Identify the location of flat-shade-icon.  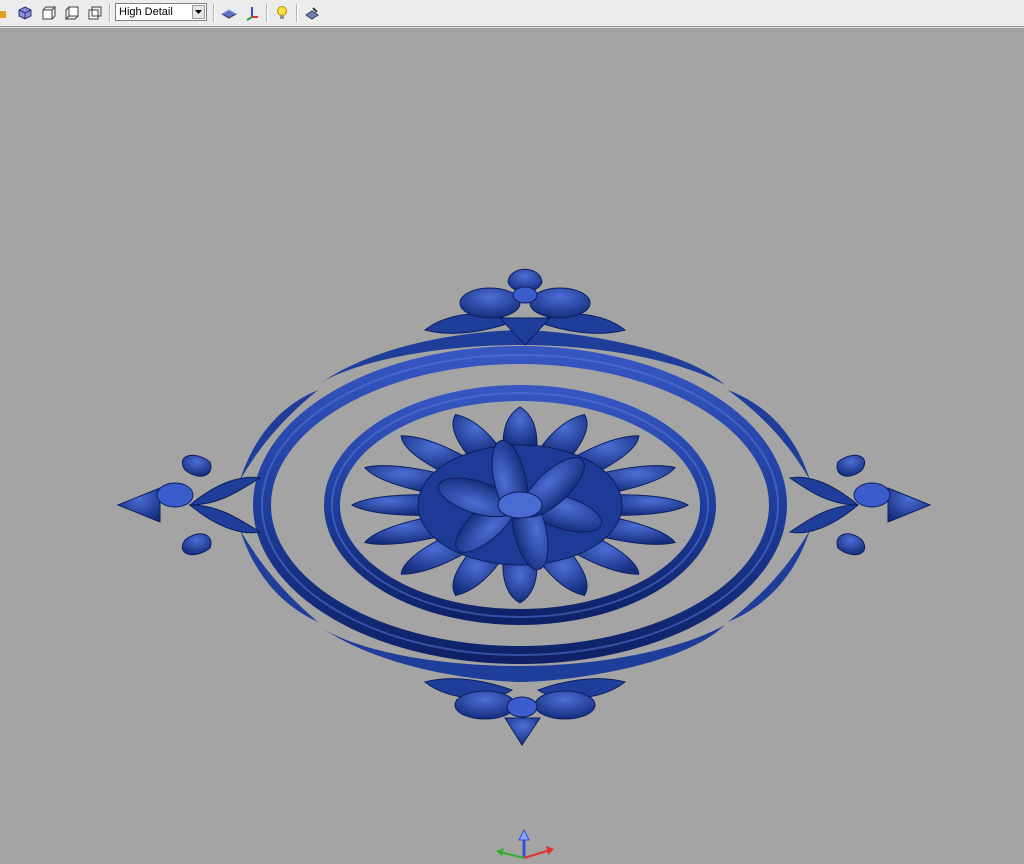
(229, 13).